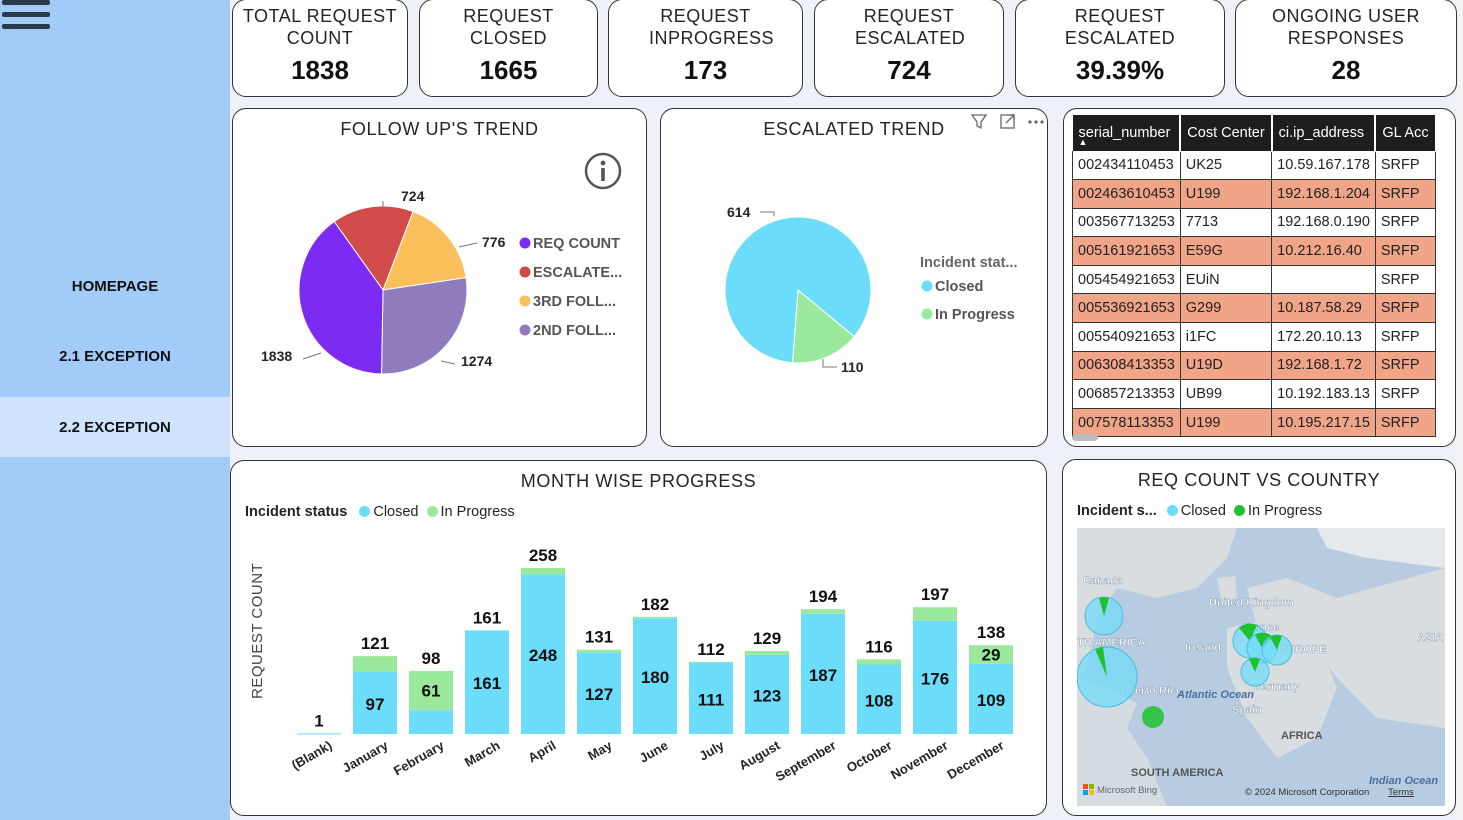 The height and width of the screenshot is (820, 1463). Describe the element at coordinates (1346, 70) in the screenshot. I see `kpi-value: 28` at that location.